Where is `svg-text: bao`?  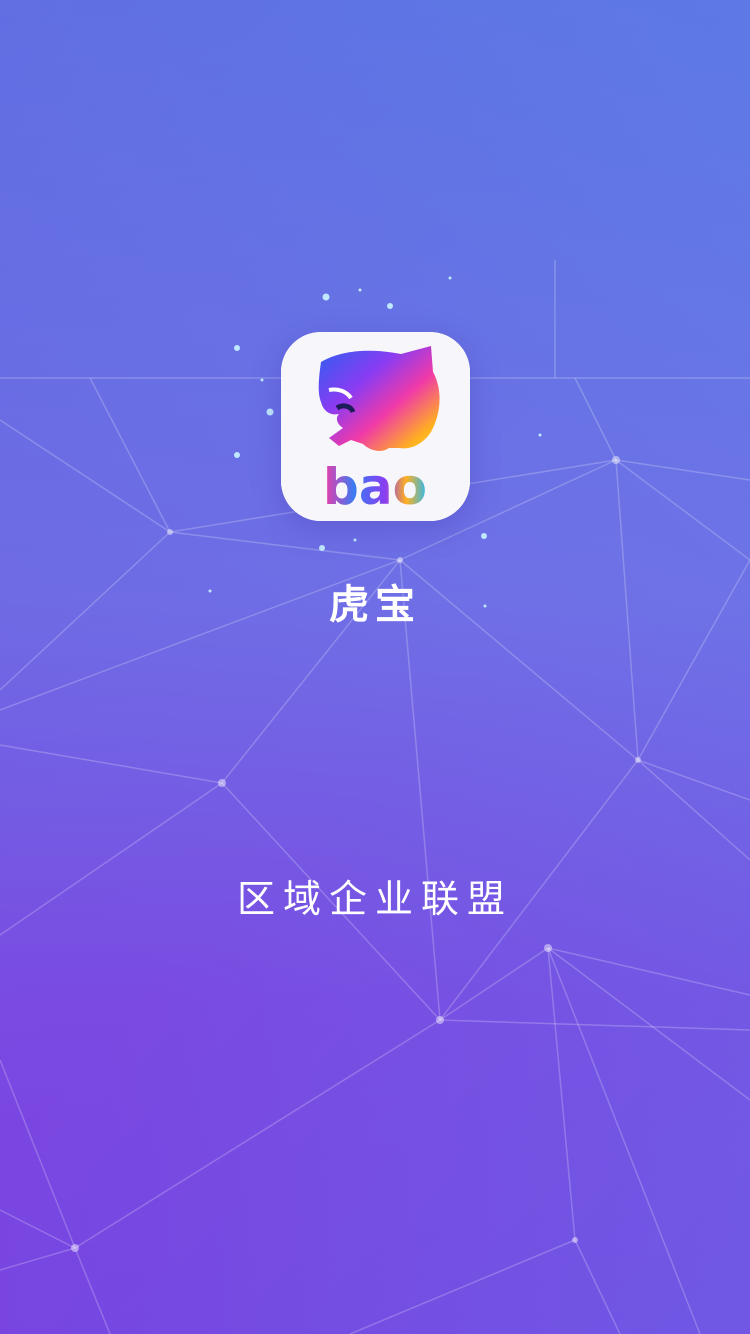 svg-text: bao is located at coordinates (375, 487).